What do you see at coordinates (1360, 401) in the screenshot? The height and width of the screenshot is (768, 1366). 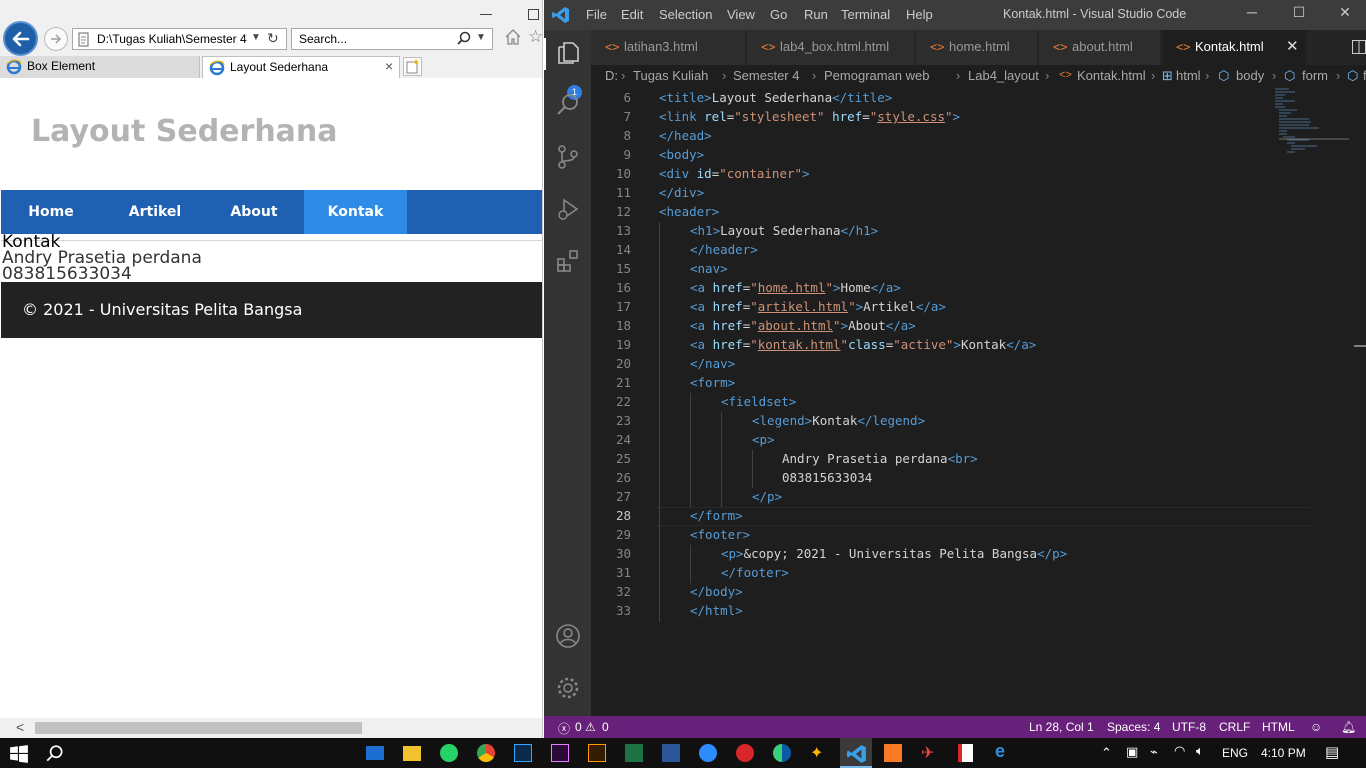 I see `vertical-scrollbar` at bounding box center [1360, 401].